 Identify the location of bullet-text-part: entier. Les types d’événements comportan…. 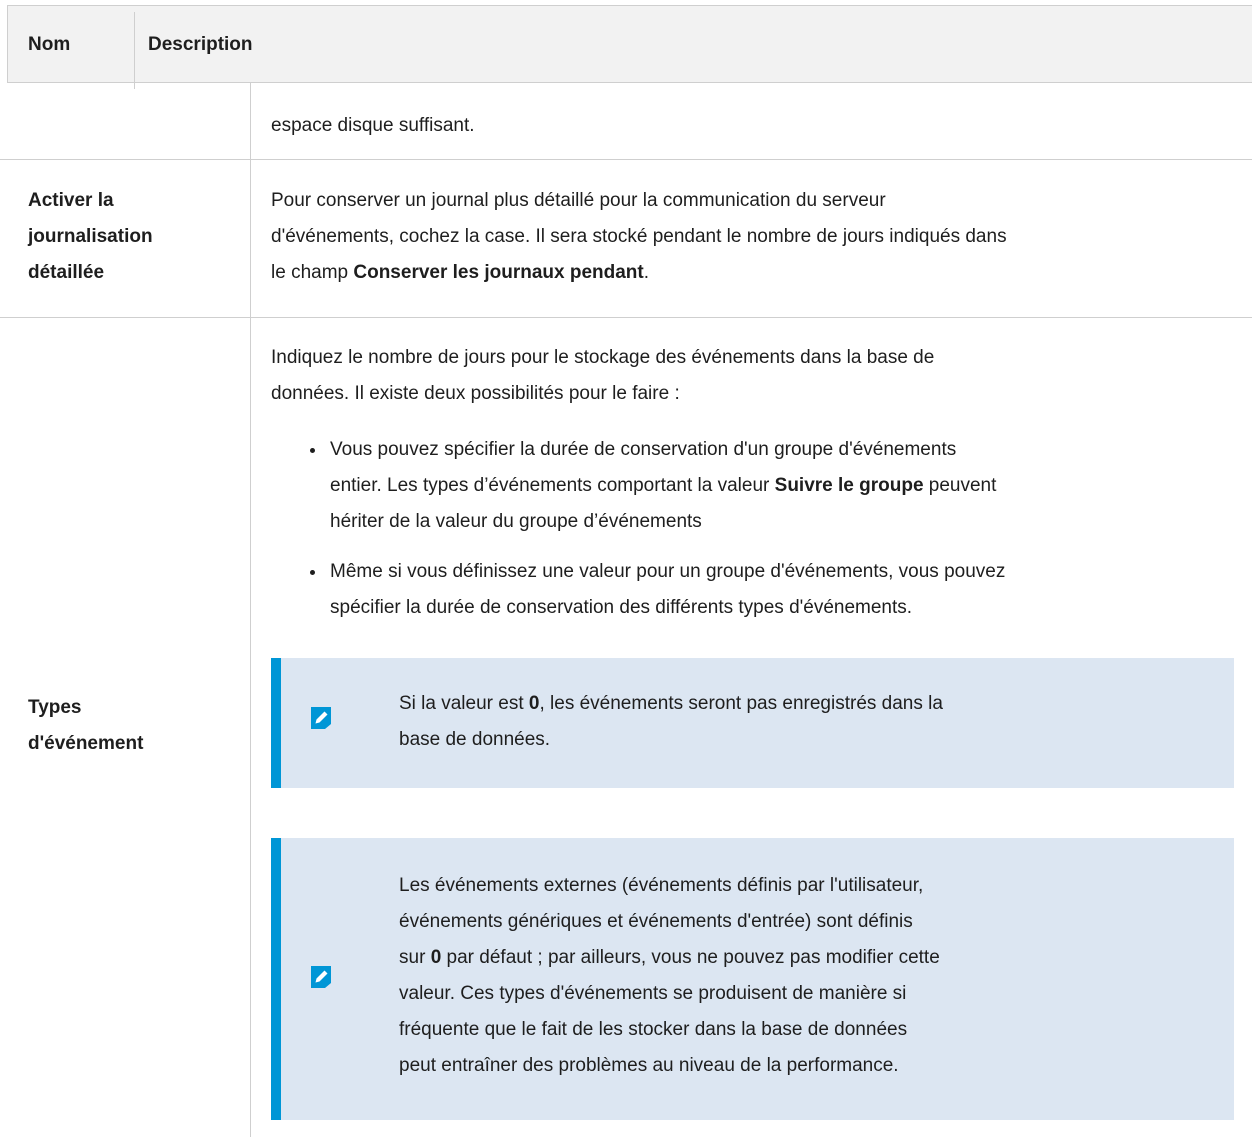
(552, 485).